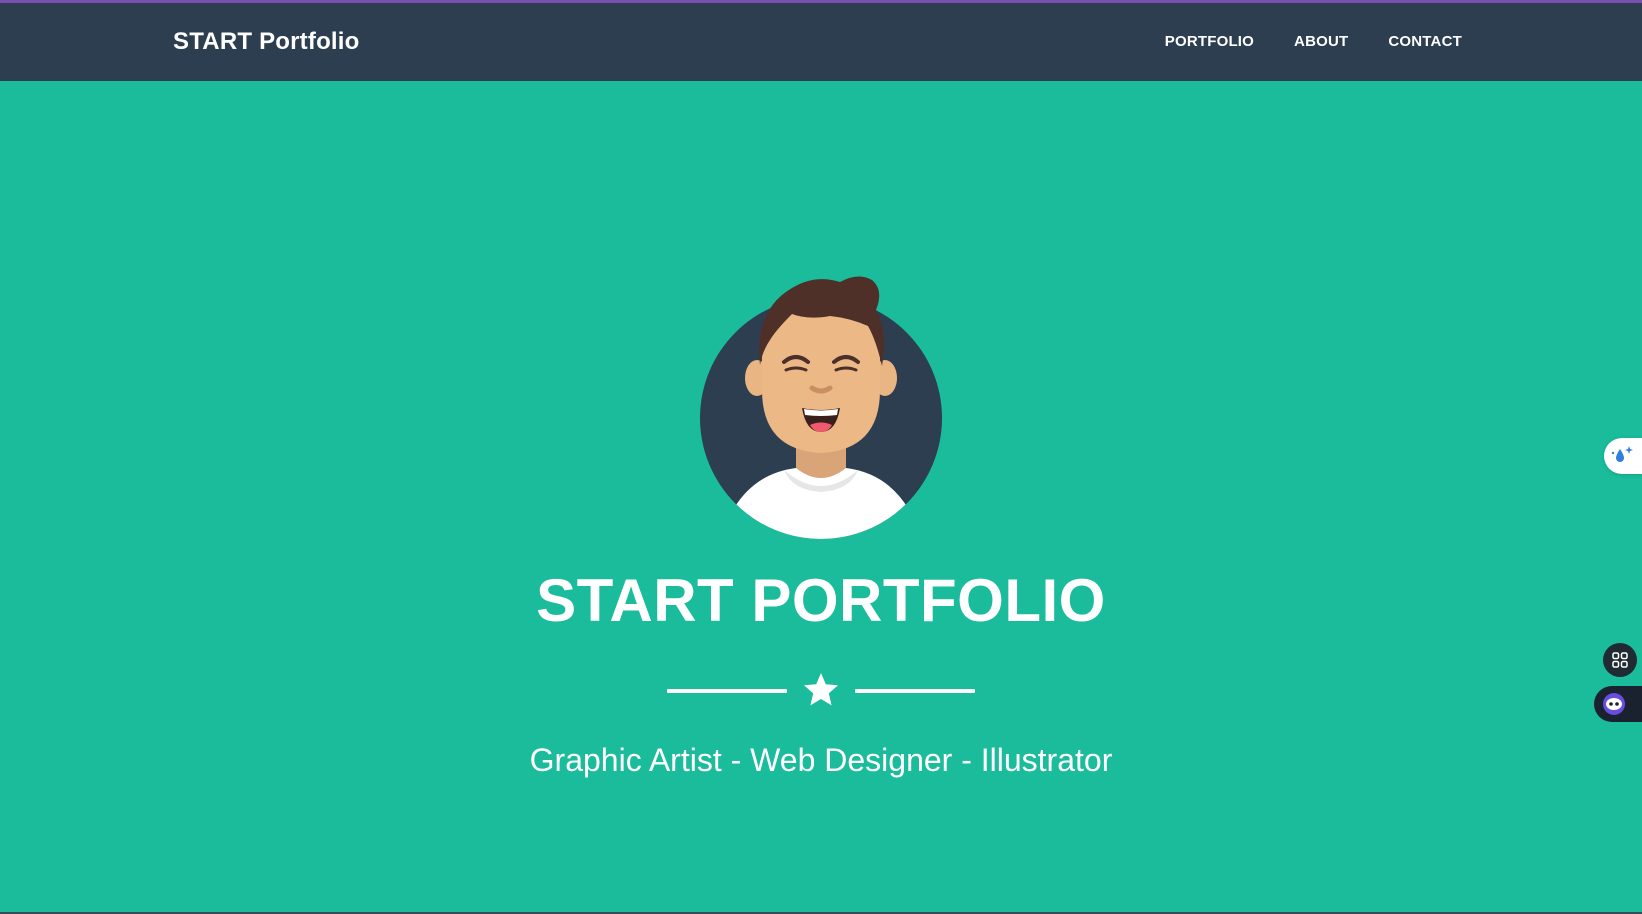 This screenshot has width=1642, height=914. Describe the element at coordinates (821, 600) in the screenshot. I see `masthead-heading: START PORTFOLIO` at that location.